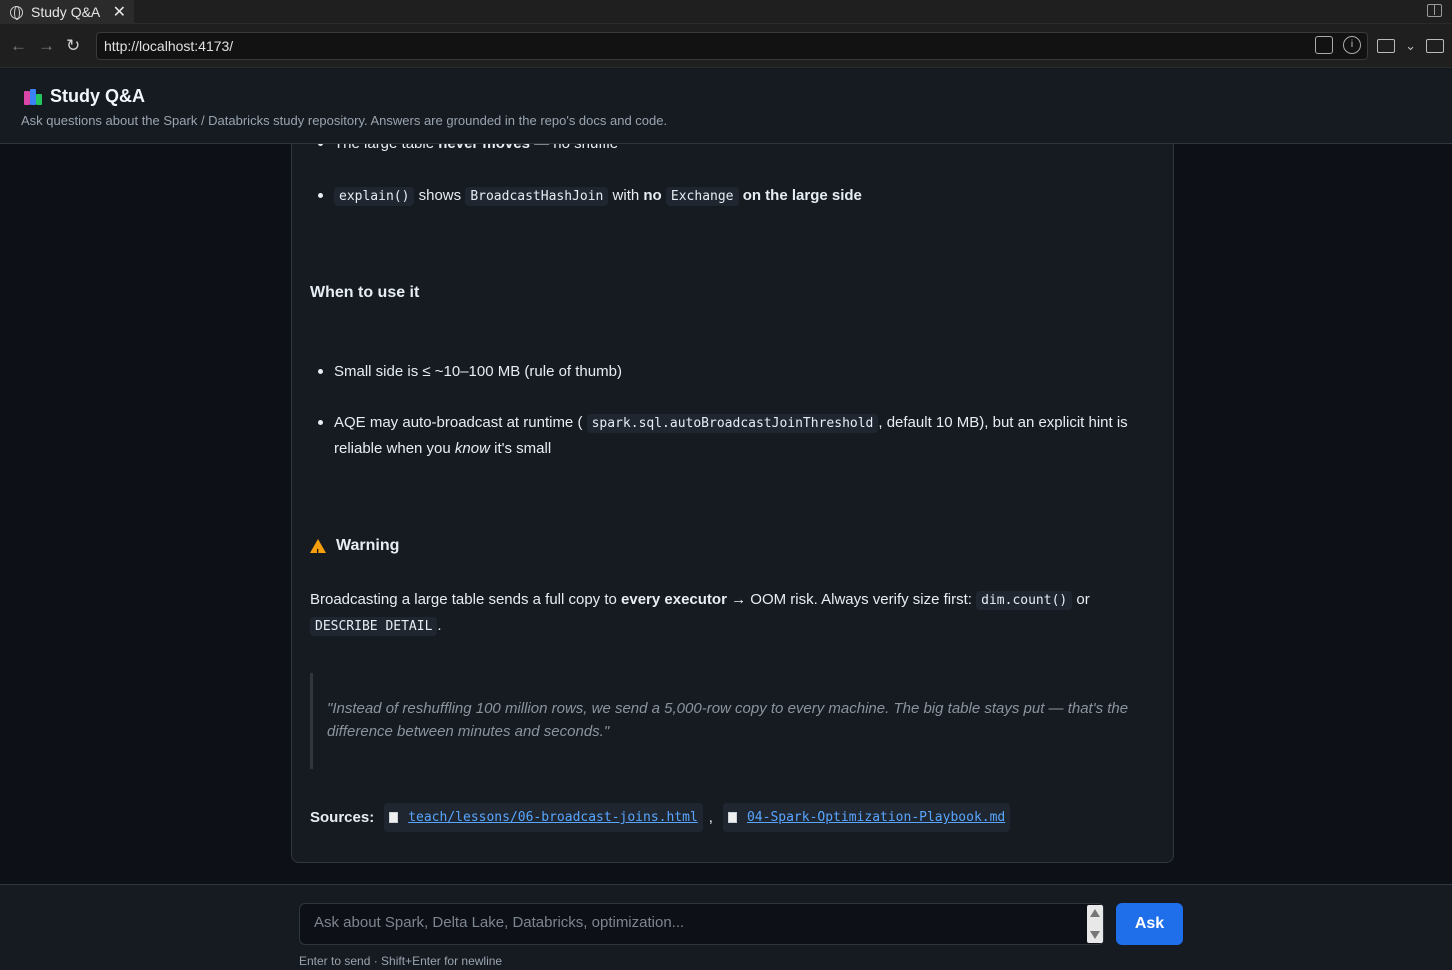 The height and width of the screenshot is (970, 1452). What do you see at coordinates (802, 195) in the screenshot?
I see `bullet-bold: on the large side` at bounding box center [802, 195].